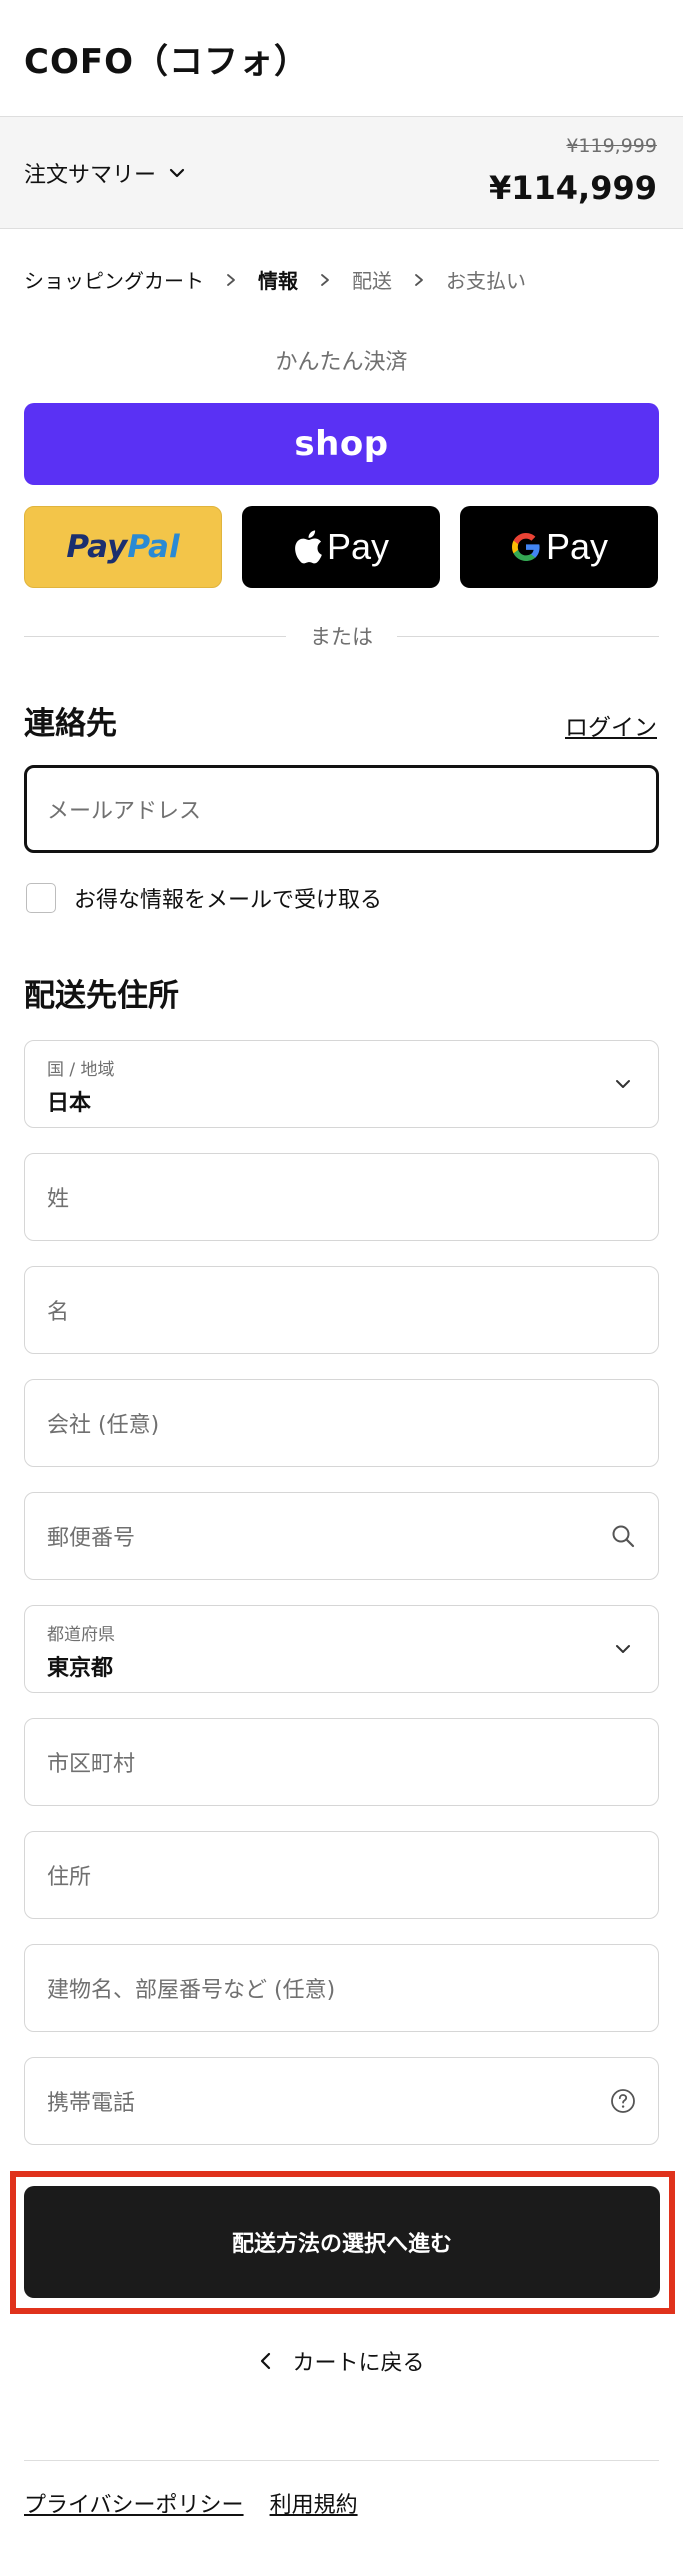 The width and height of the screenshot is (683, 2560). Describe the element at coordinates (69, 1103) in the screenshot. I see `country-value: 日本` at that location.